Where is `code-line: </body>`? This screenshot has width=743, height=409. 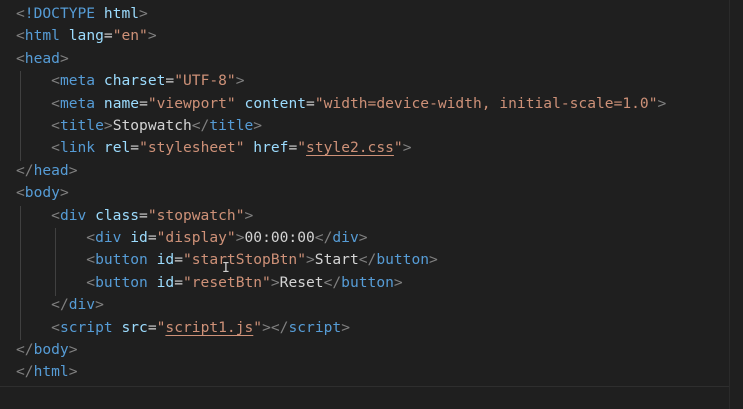
code-line: </body> is located at coordinates (47, 350).